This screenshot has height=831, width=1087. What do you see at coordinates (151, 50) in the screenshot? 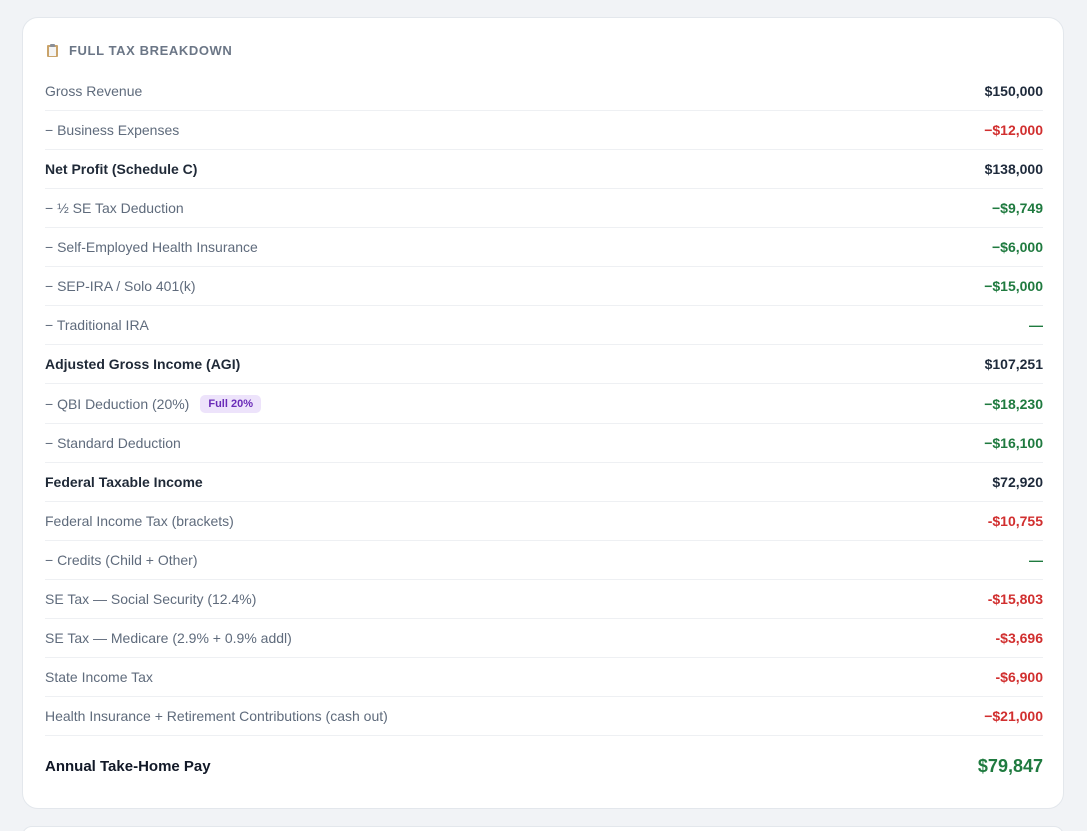
I see `card-title: Full Tax Breakdown` at bounding box center [151, 50].